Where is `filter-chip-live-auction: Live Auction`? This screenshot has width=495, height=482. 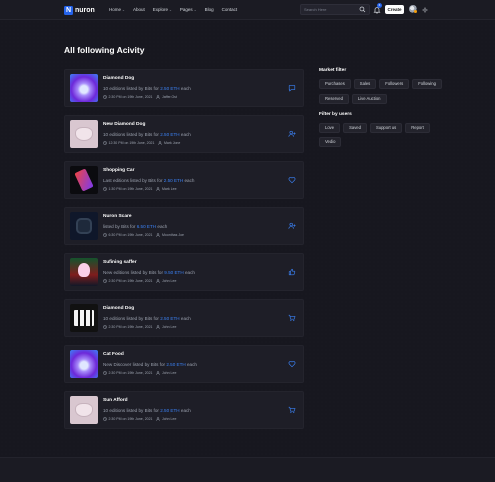 filter-chip-live-auction: Live Auction is located at coordinates (369, 99).